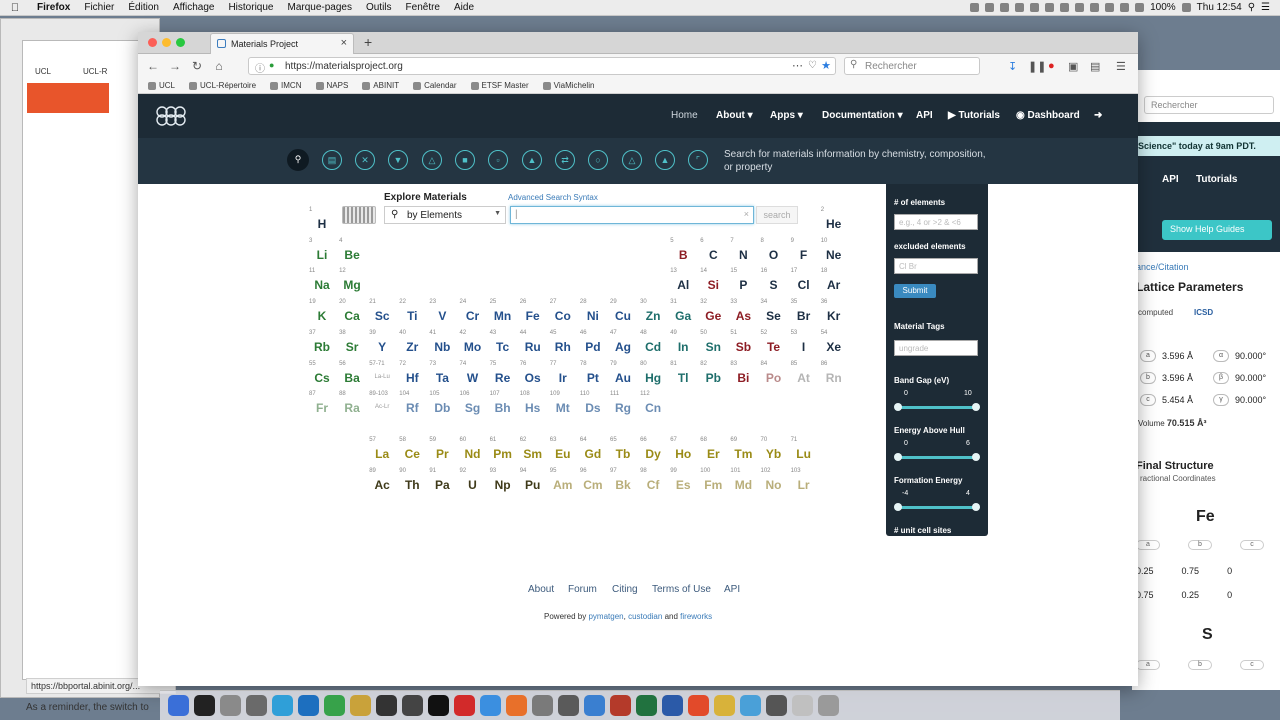  I want to click on menu-icon: ☰, so click(1121, 66).